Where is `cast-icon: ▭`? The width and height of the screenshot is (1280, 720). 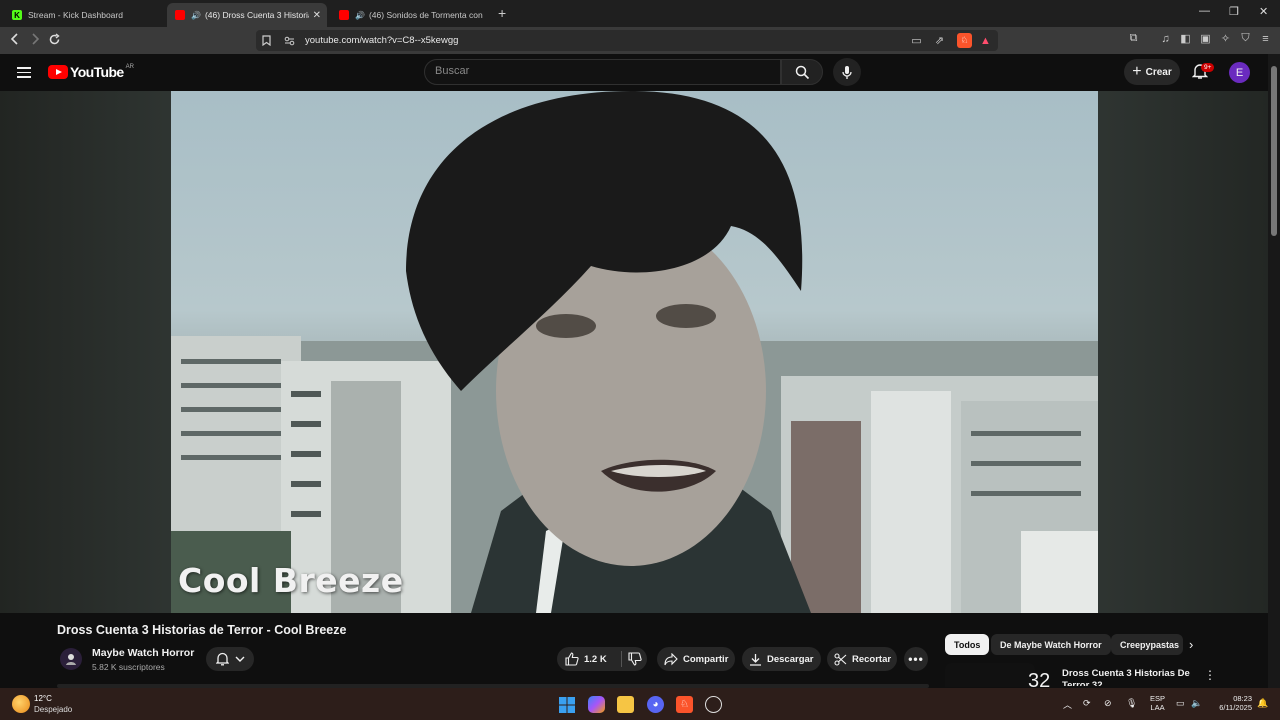 cast-icon: ▭ is located at coordinates (916, 40).